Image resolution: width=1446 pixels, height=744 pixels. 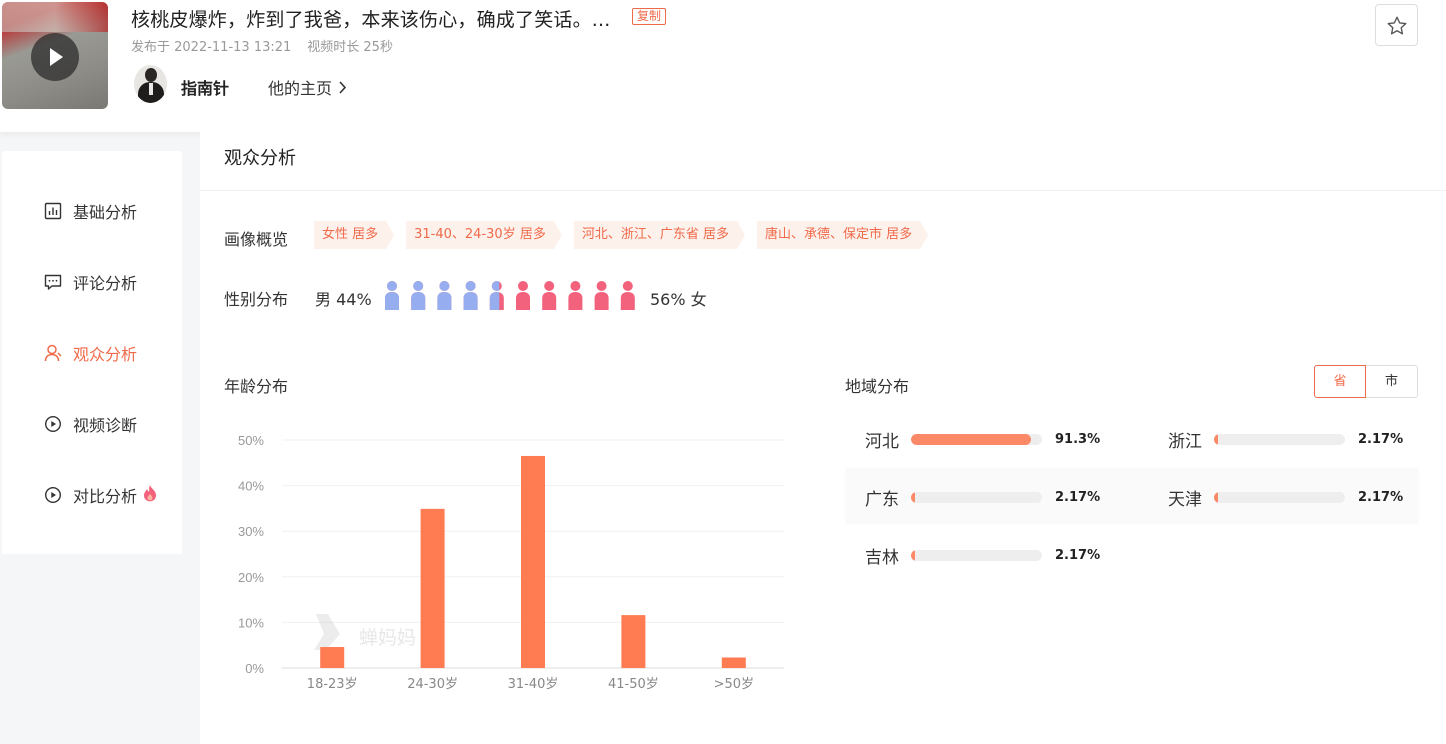 What do you see at coordinates (256, 239) in the screenshot?
I see `profile-label: 画像概览` at bounding box center [256, 239].